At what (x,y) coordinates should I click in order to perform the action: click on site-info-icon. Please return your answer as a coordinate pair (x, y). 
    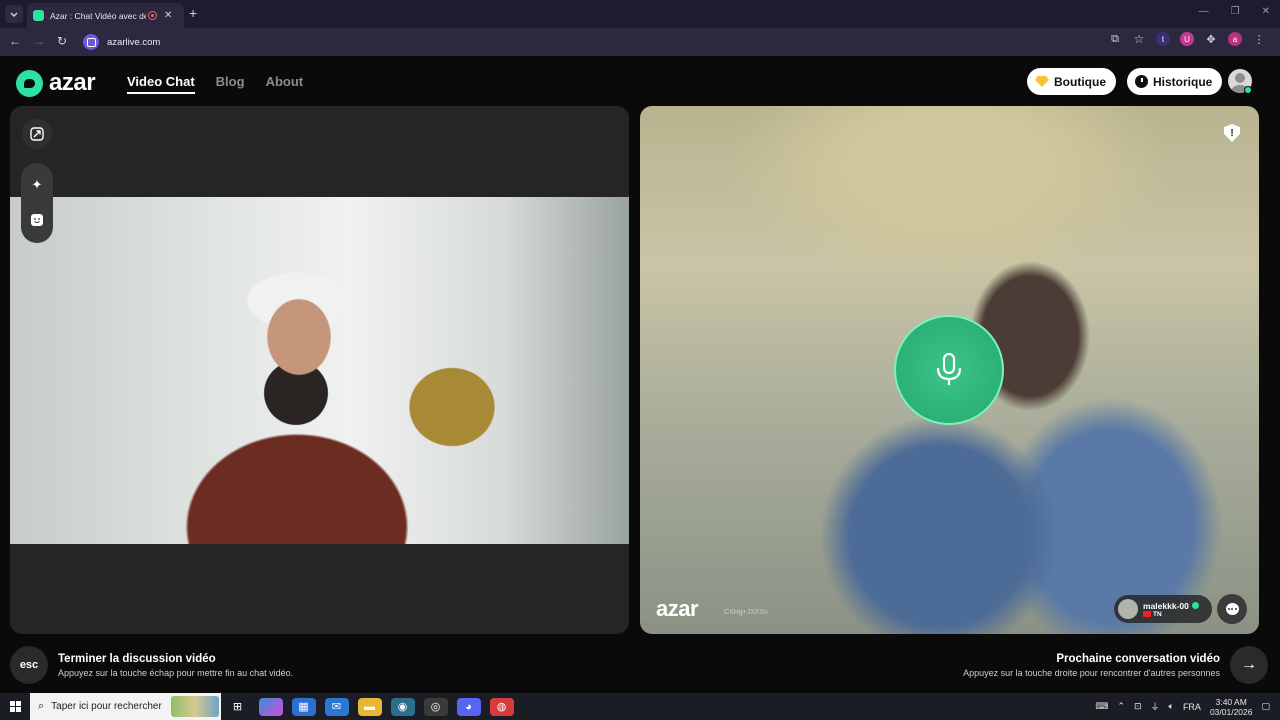
    Looking at the image, I should click on (91, 42).